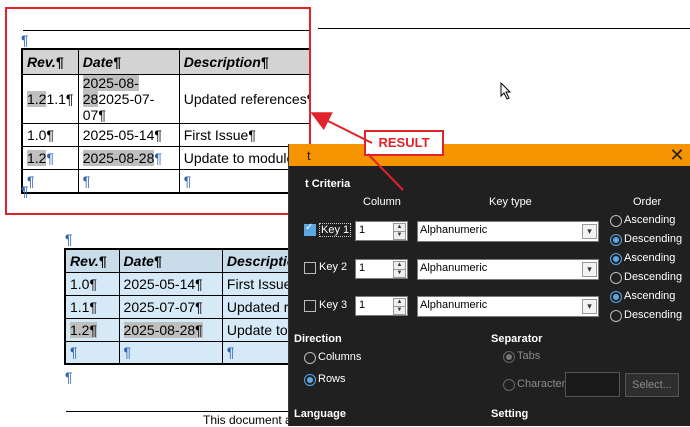  What do you see at coordinates (170, 306) in the screenshot?
I see `table-cell: 2025-07-07¶` at bounding box center [170, 306].